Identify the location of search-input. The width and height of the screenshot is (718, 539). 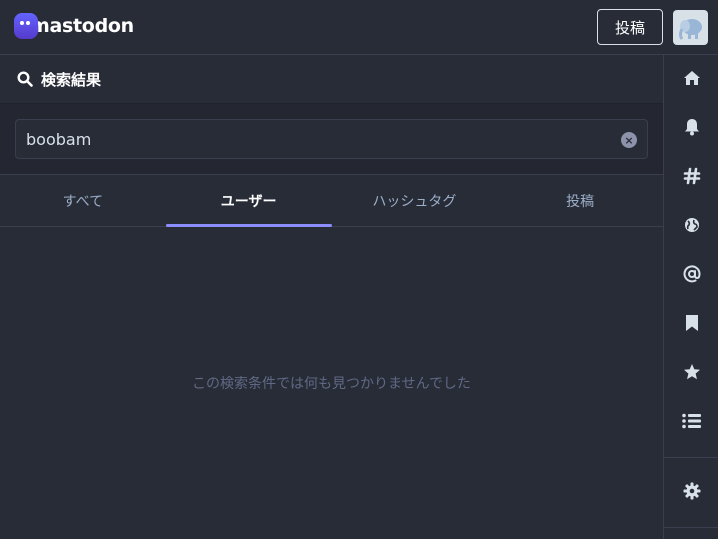
(331, 139).